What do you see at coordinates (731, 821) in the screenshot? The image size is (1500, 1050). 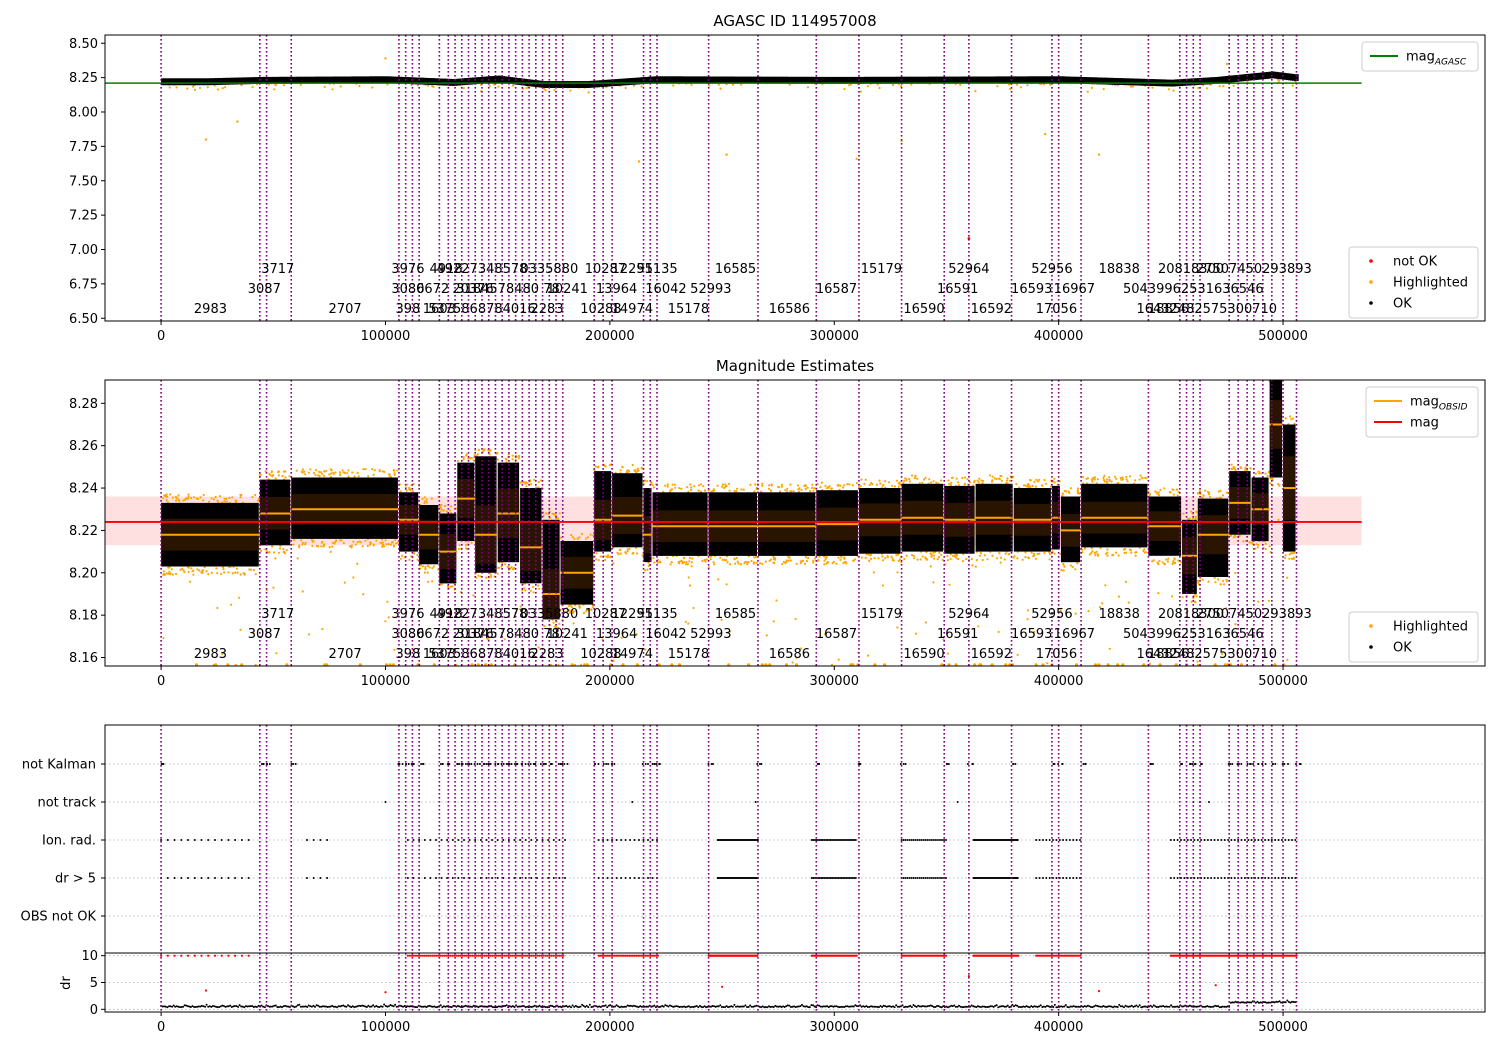 I see `flag-points` at bounding box center [731, 821].